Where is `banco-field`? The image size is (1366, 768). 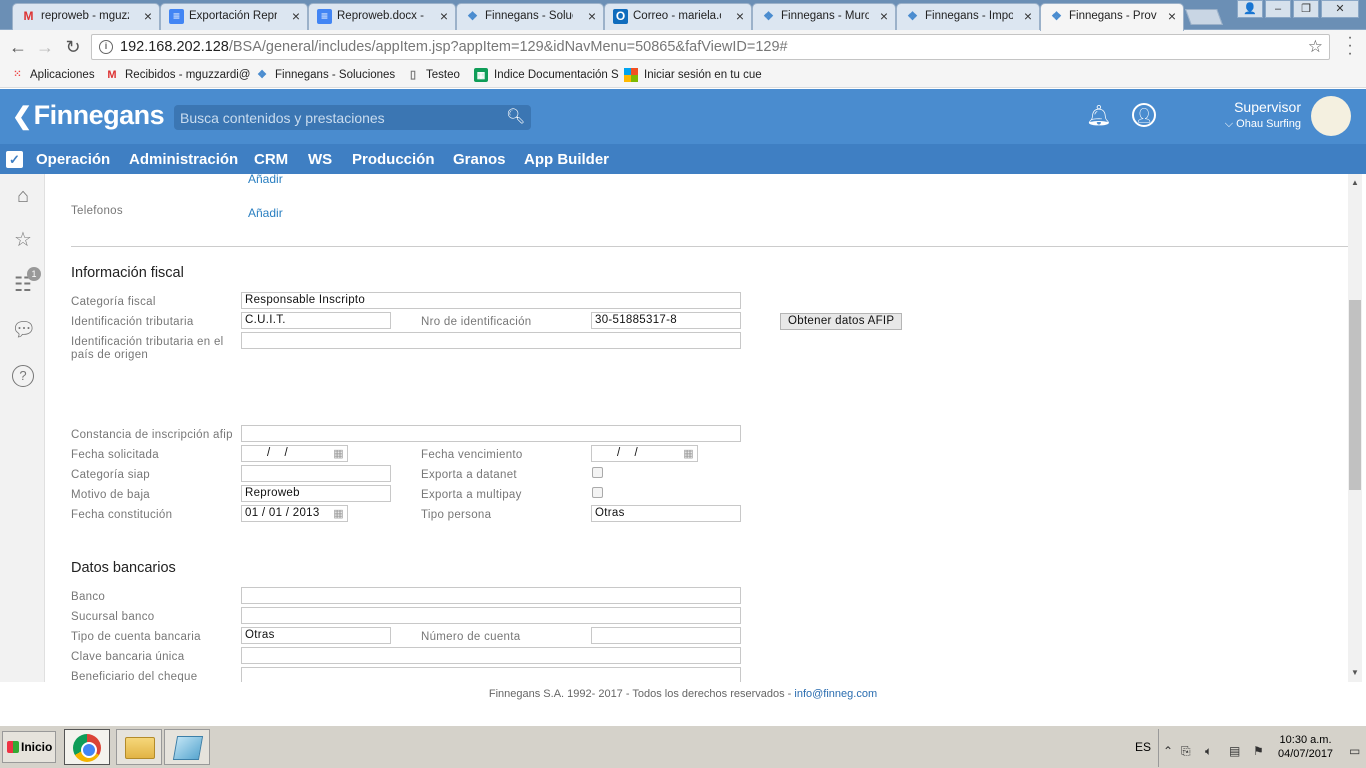
banco-field is located at coordinates (491, 595).